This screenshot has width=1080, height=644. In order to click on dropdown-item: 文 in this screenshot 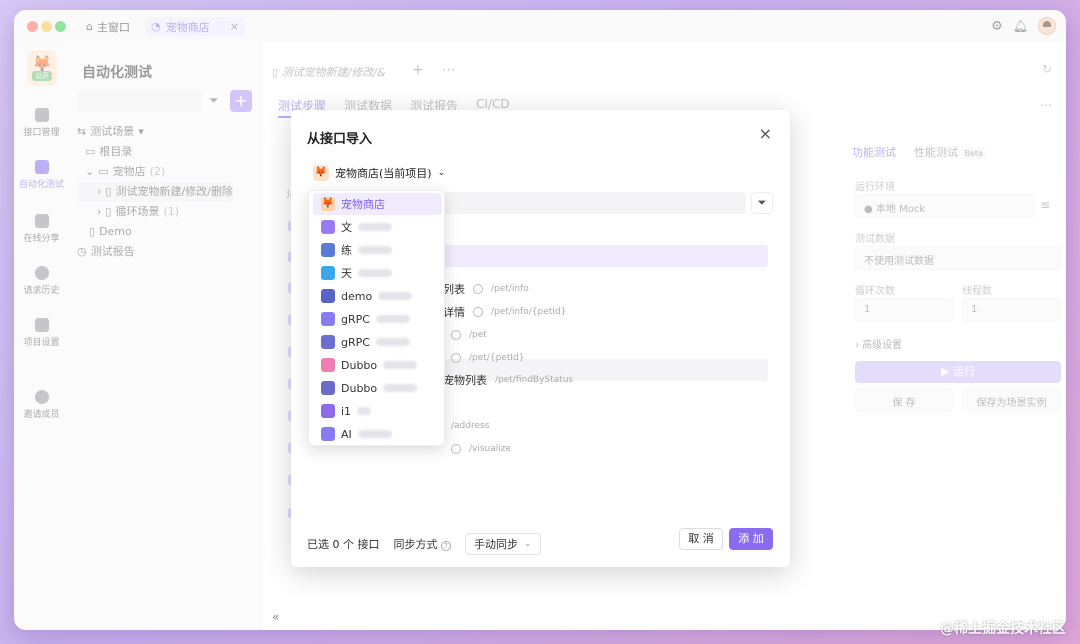, I will do `click(377, 227)`.